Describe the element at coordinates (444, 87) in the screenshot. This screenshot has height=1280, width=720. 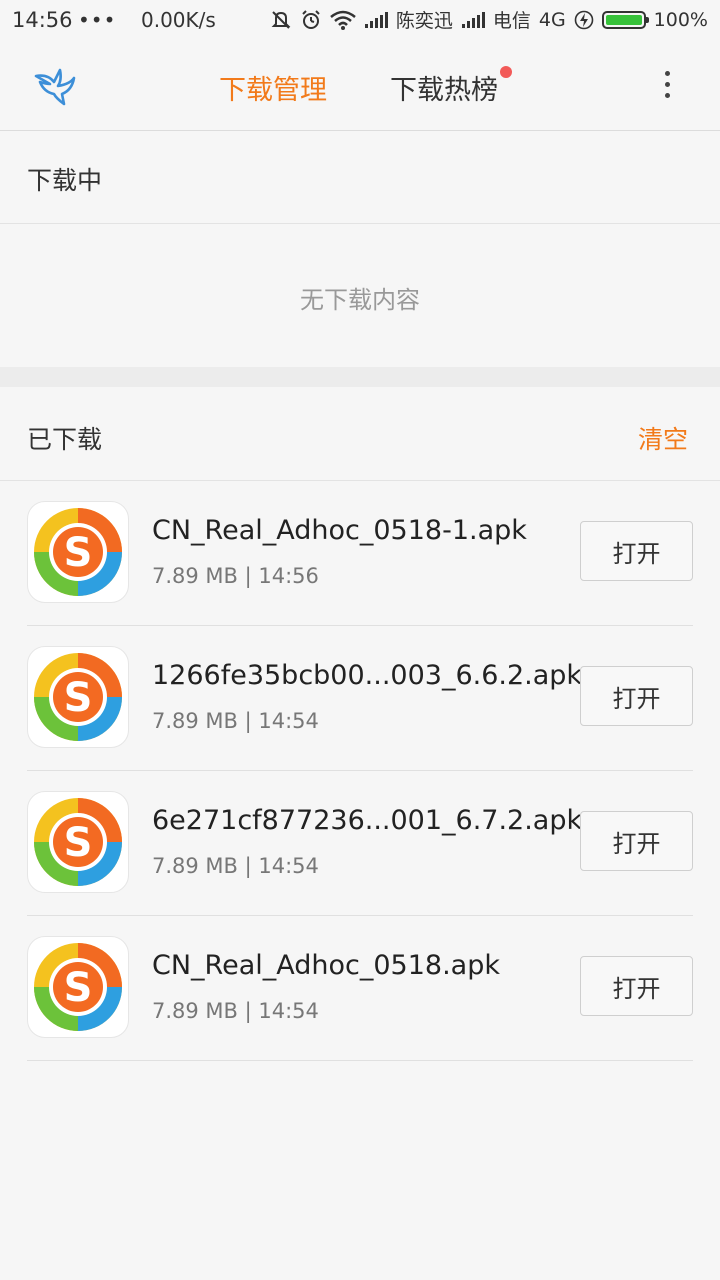
I see `tab-download-hot-list: 下载热榜` at that location.